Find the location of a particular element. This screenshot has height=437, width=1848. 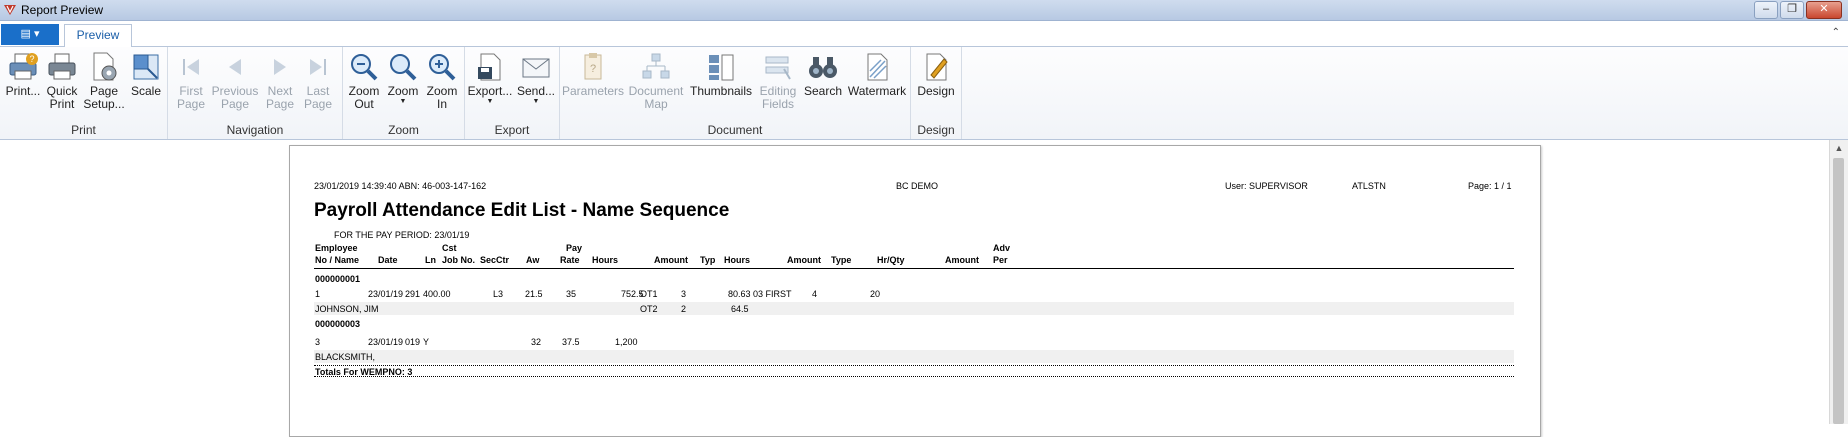

design-group-label: Design is located at coordinates (936, 130).